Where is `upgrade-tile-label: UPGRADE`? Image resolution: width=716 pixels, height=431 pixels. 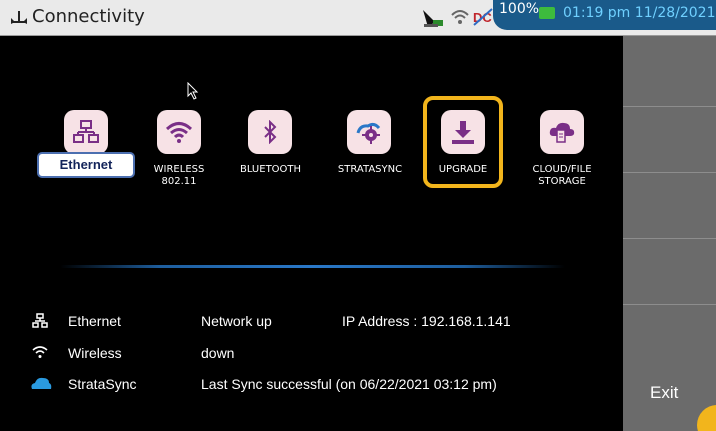
upgrade-tile-label: UPGRADE is located at coordinates (463, 170).